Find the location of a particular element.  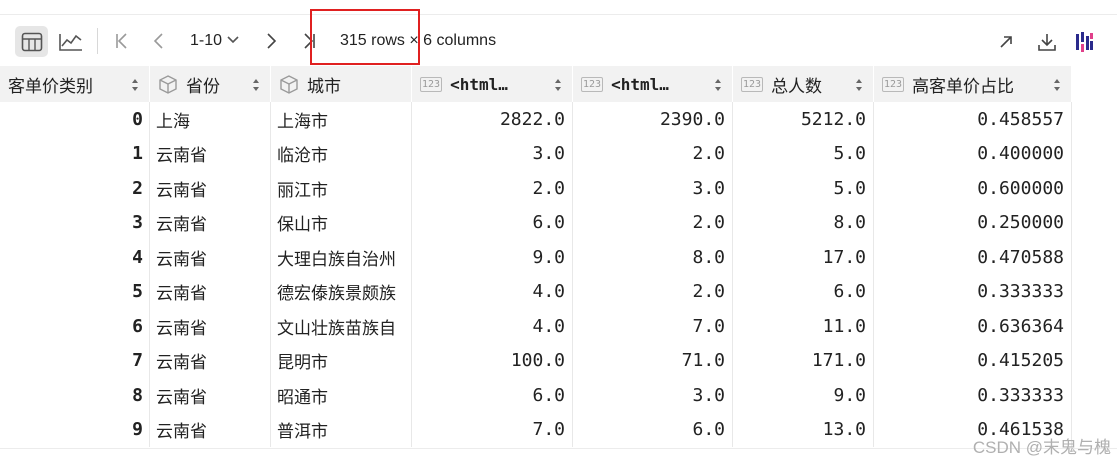

total-cell: 9.0 is located at coordinates (803, 395).